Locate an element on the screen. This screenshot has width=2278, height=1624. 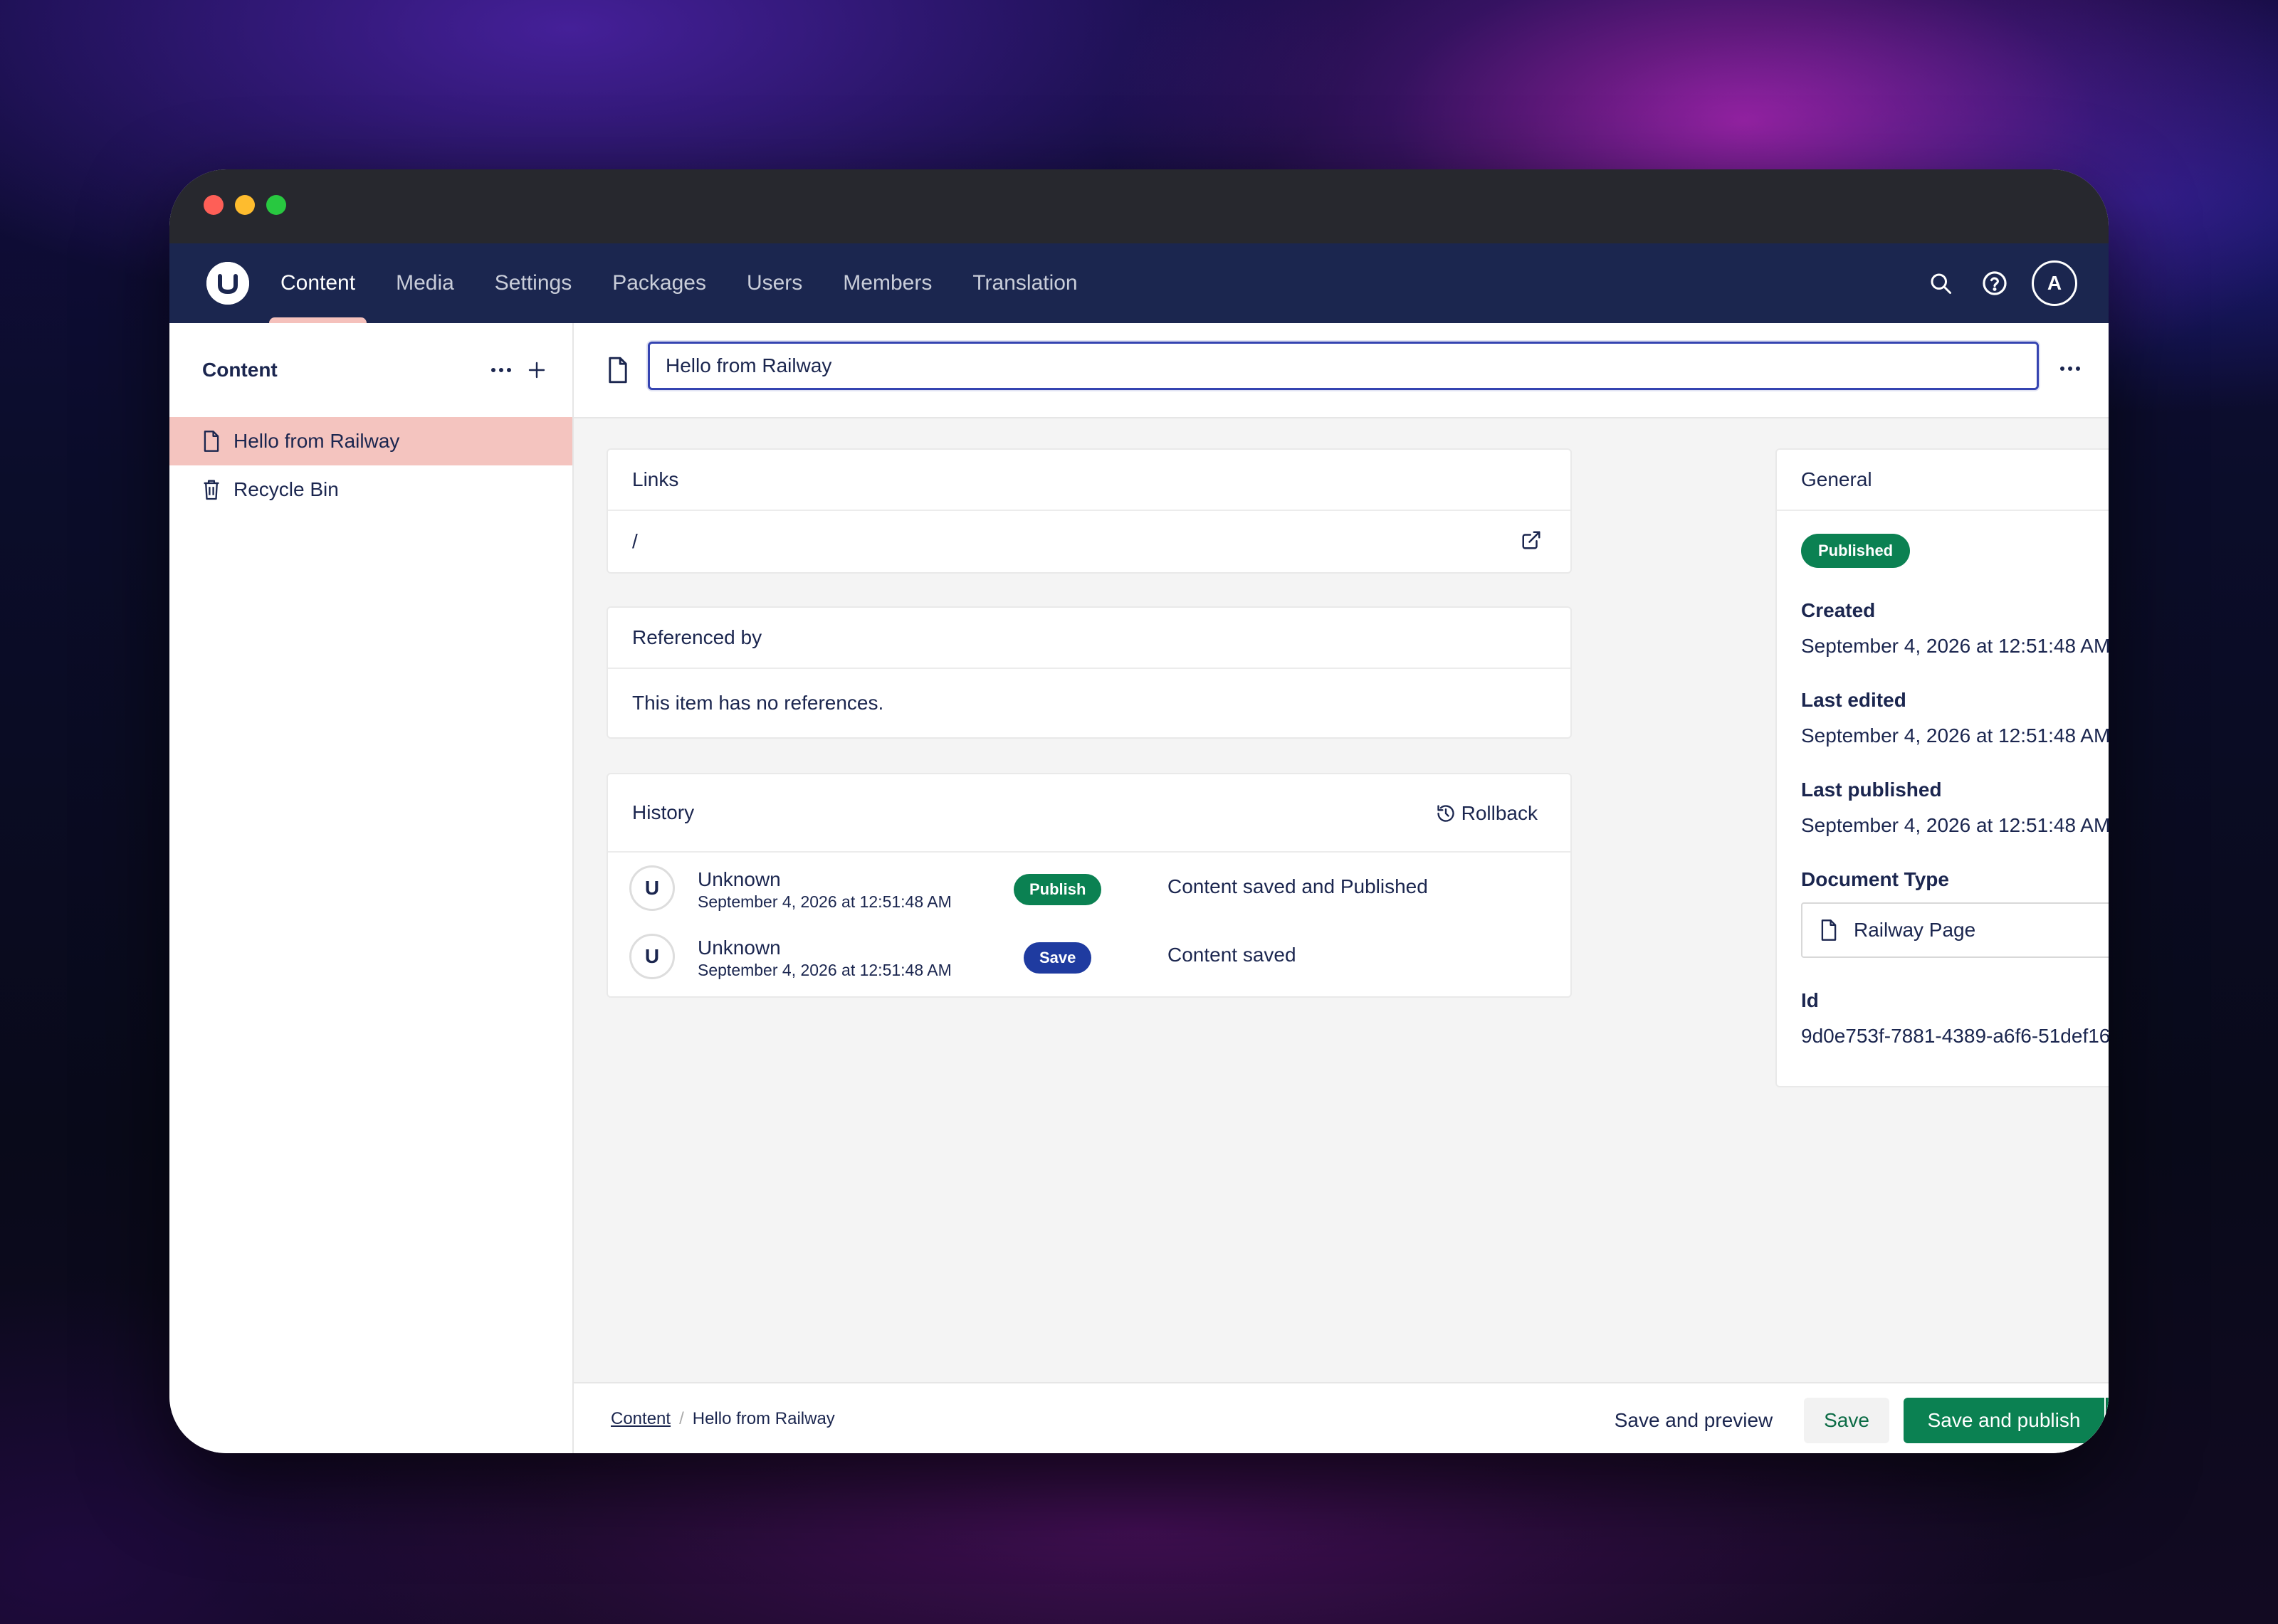
window-titlebar is located at coordinates (1139, 206).